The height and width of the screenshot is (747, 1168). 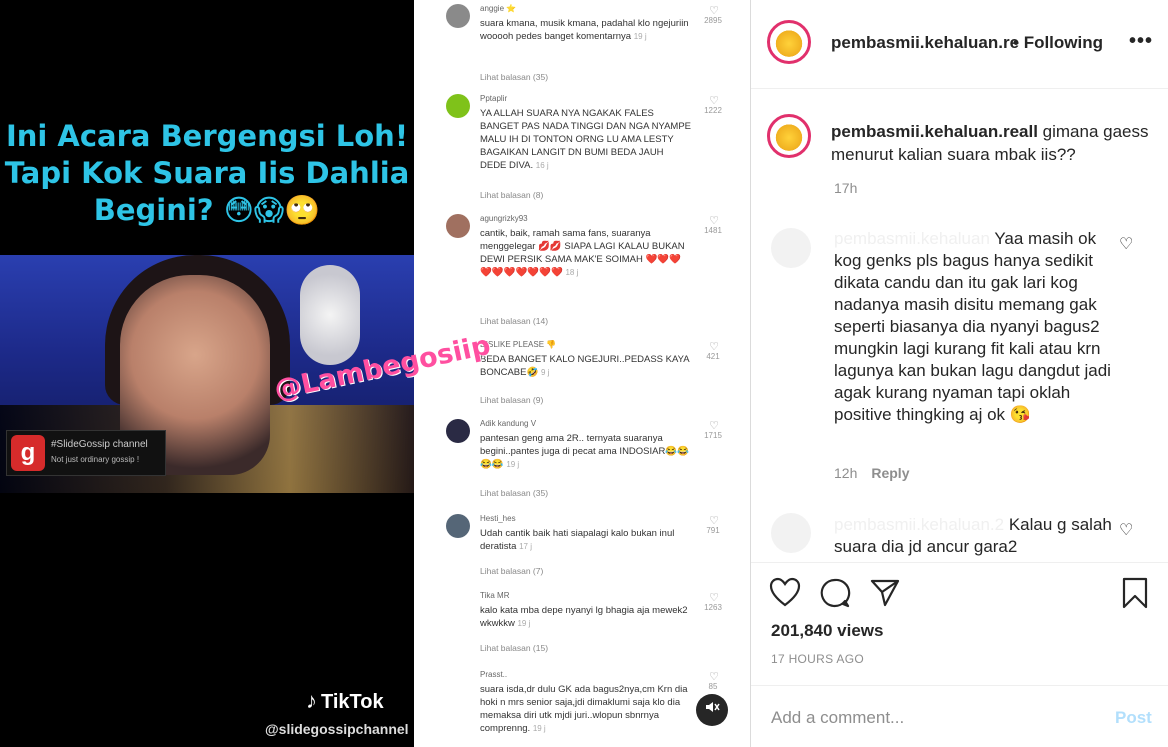 I want to click on comment-username: Adik kandung V, so click(x=508, y=423).